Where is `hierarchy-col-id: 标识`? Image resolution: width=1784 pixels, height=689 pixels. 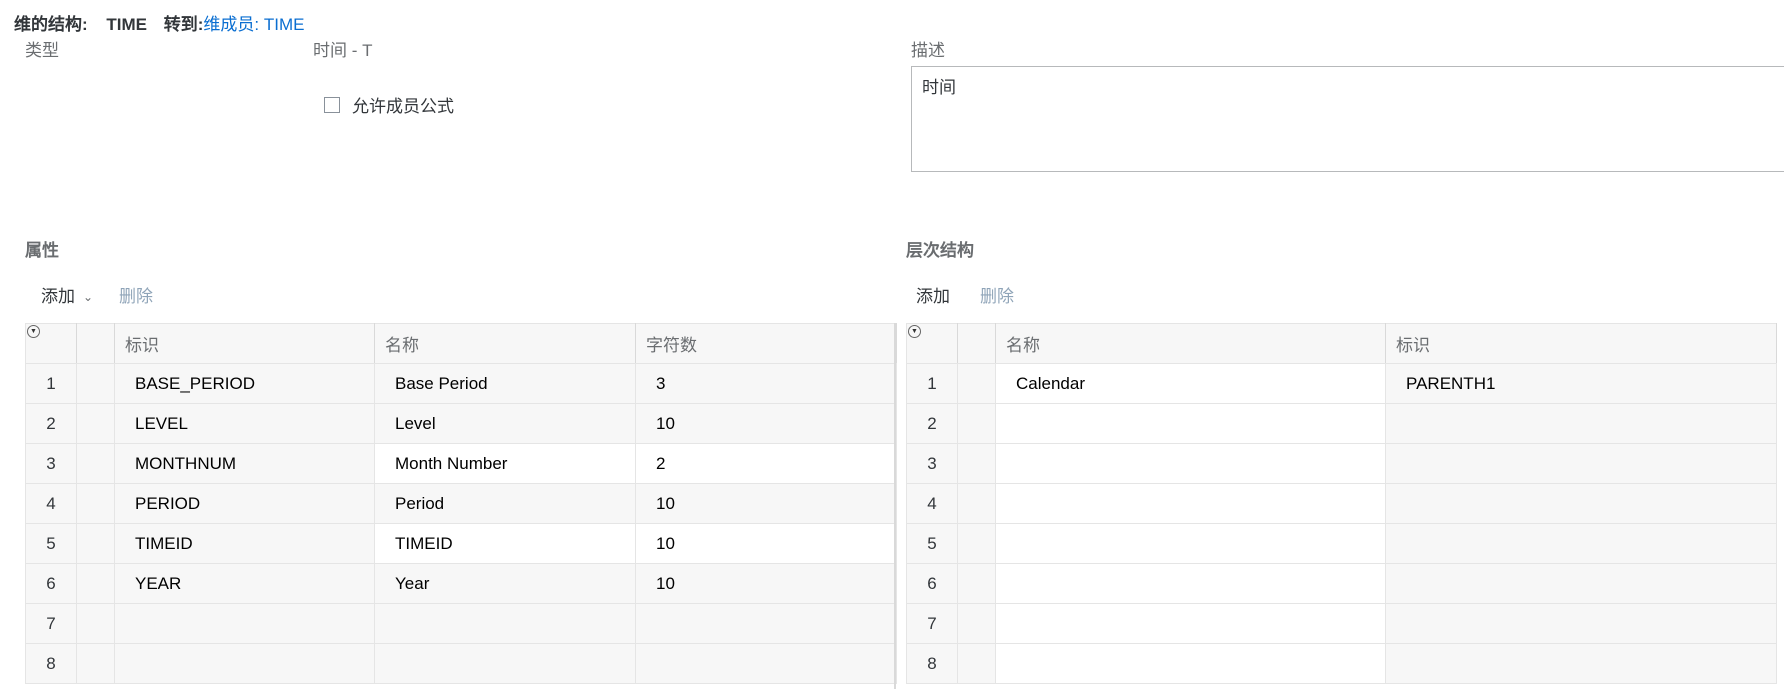
hierarchy-col-id: 标识 is located at coordinates (1581, 343).